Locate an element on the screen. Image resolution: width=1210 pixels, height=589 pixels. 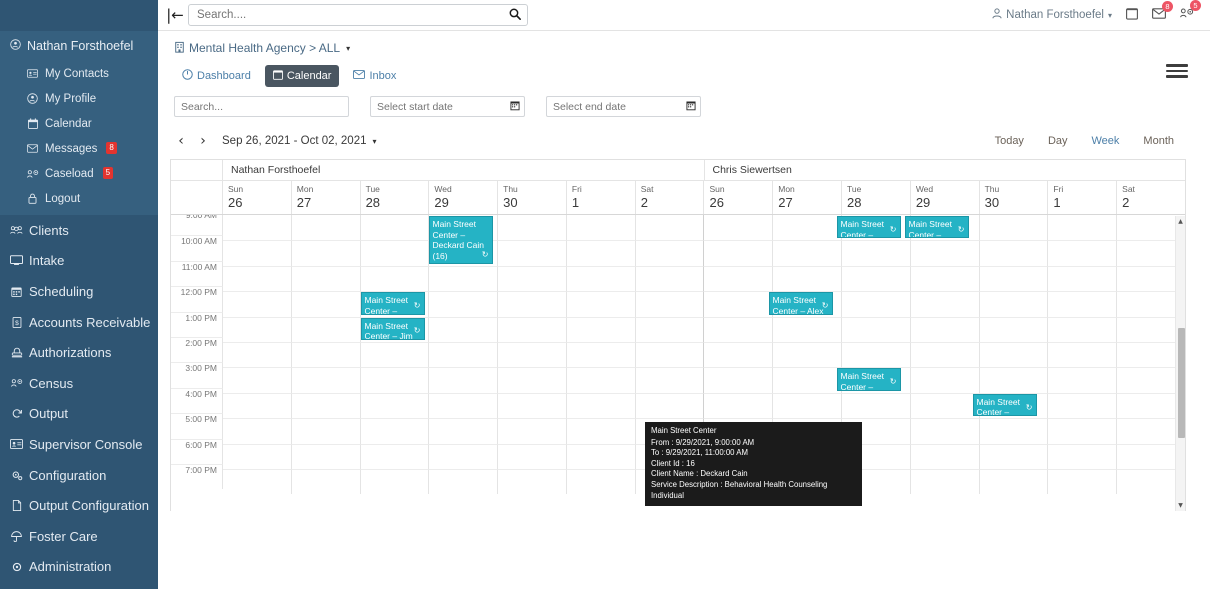
sidebar-item-output: Output is located at coordinates (79, 414).